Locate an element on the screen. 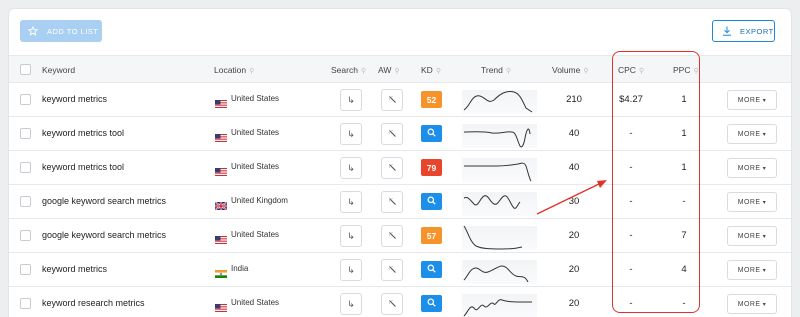 Image resolution: width=800 pixels, height=317 pixels. aw-column-header: AW ⚲ is located at coordinates (389, 70).